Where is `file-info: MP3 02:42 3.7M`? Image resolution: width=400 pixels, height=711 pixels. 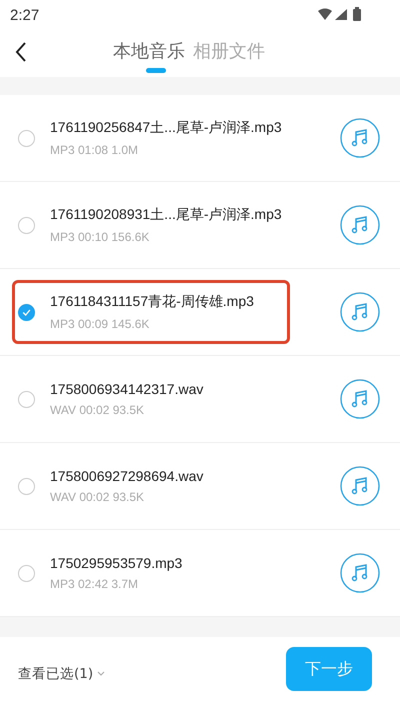
file-info: MP3 02:42 3.7M is located at coordinates (95, 584).